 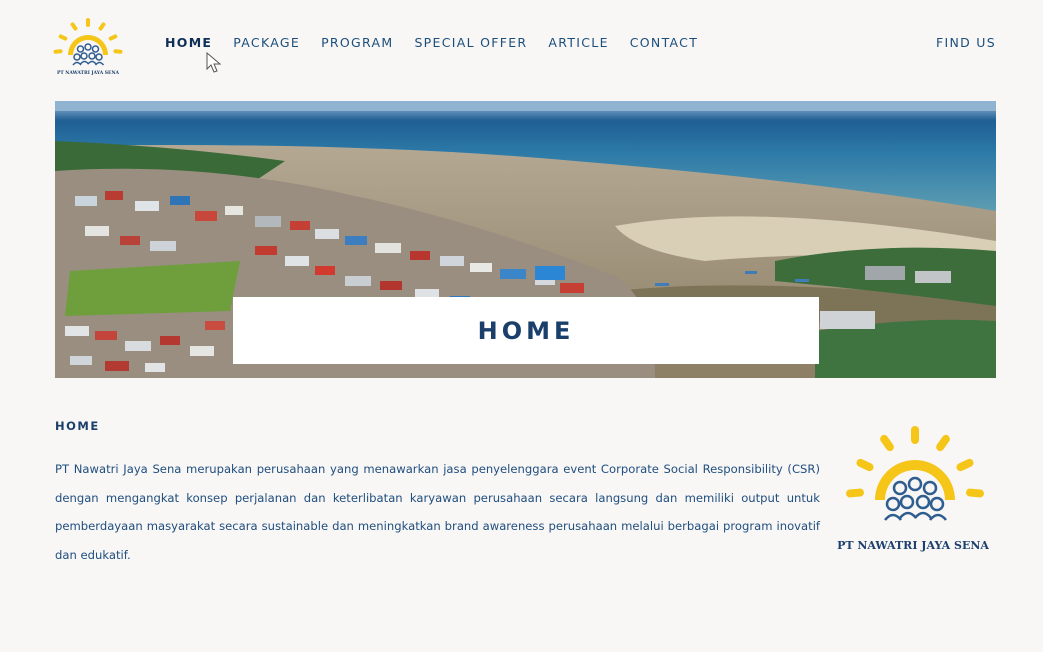 I want to click on nav-home: HOME, so click(x=188, y=42).